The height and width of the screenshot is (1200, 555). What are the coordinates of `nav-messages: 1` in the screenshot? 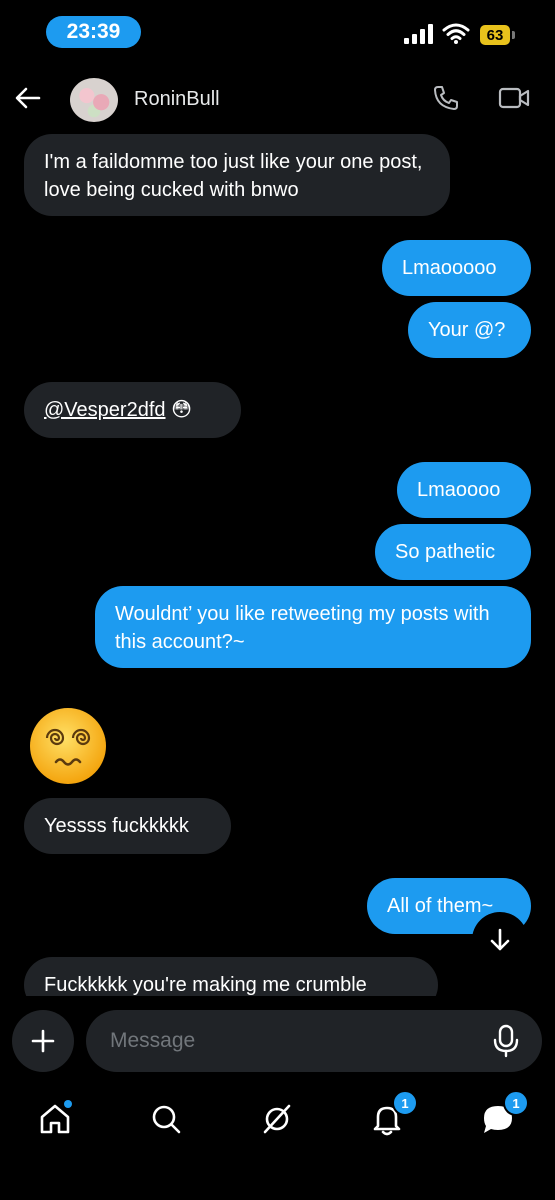 It's located at (501, 1117).